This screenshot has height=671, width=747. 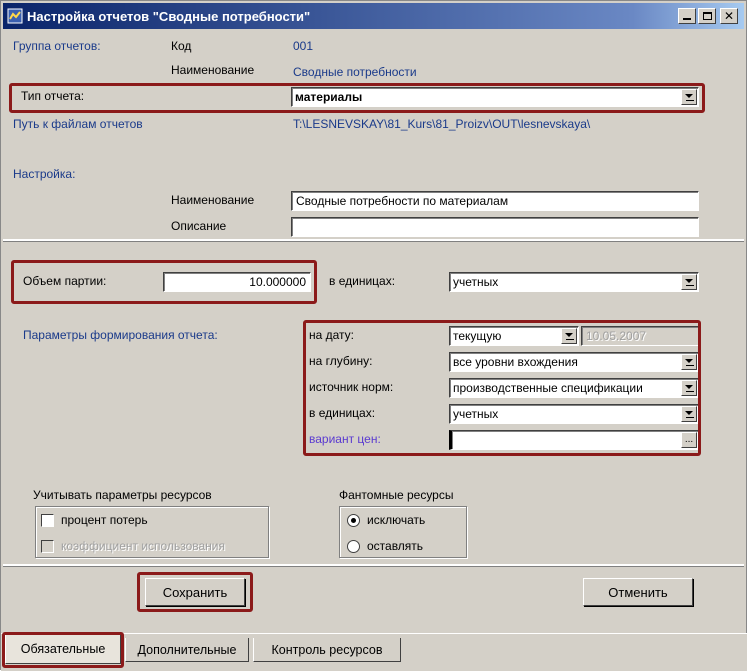 What do you see at coordinates (495, 201) in the screenshot?
I see `settings-name-input: Сводные потребности по материалам` at bounding box center [495, 201].